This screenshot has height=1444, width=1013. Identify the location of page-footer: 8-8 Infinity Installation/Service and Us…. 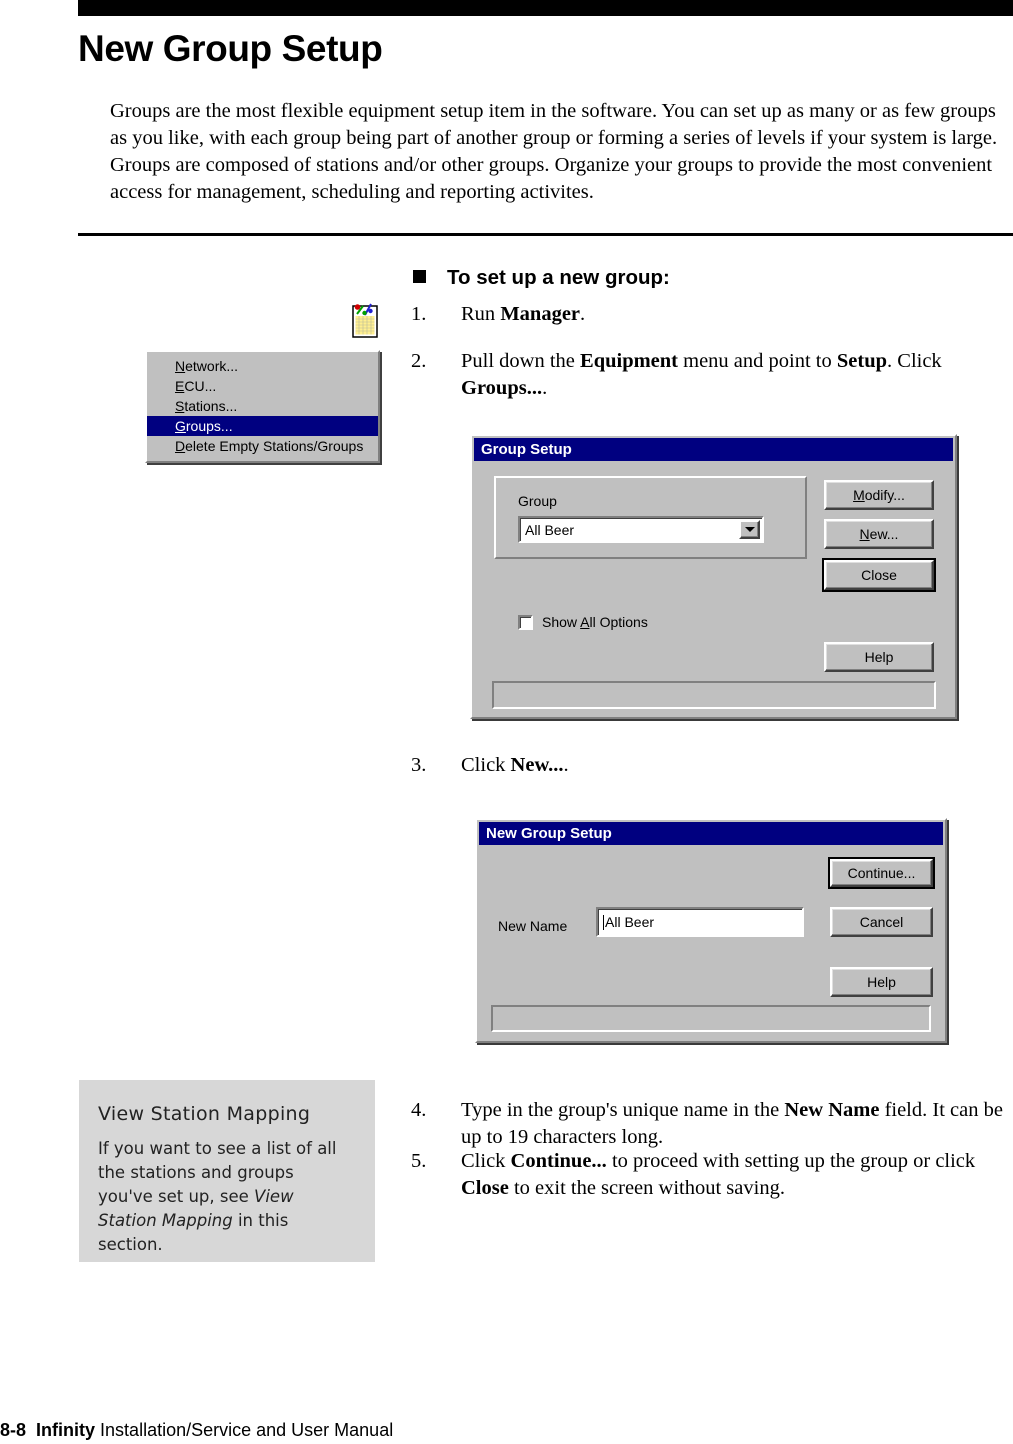
(196, 1430).